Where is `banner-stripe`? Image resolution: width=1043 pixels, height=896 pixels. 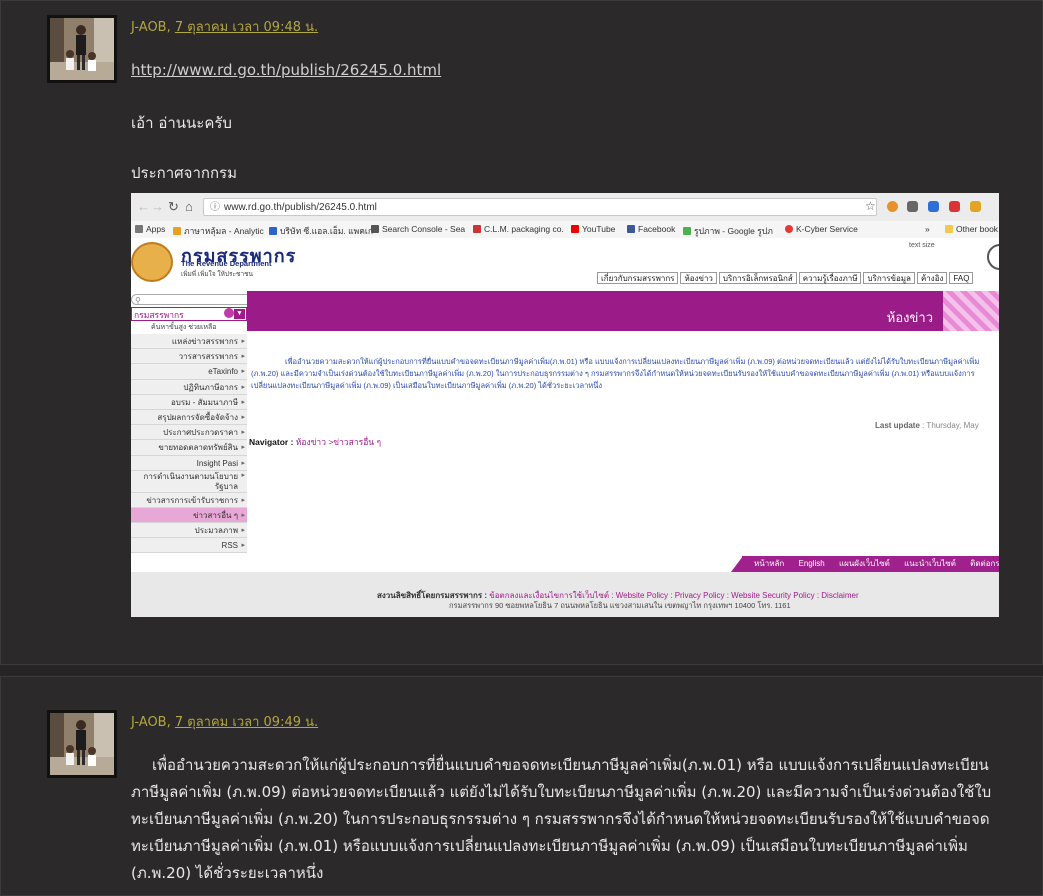 banner-stripe is located at coordinates (971, 311).